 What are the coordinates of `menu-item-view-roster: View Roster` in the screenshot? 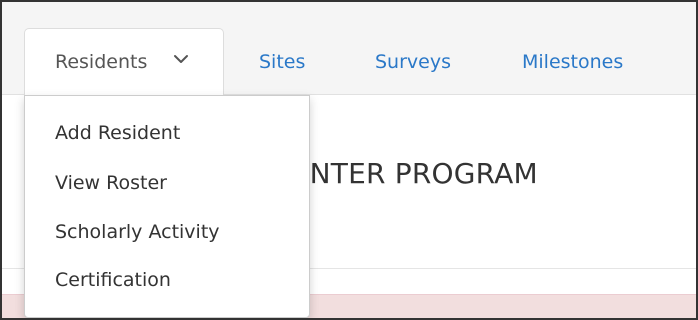 It's located at (111, 183).